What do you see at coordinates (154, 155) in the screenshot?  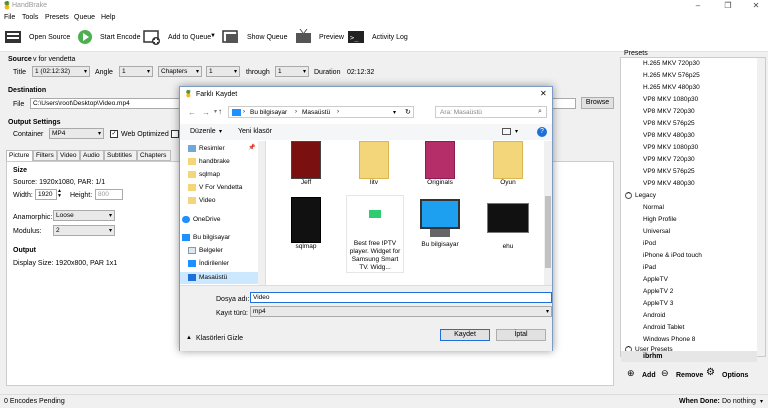 I see `tab-chapters: Chapters` at bounding box center [154, 155].